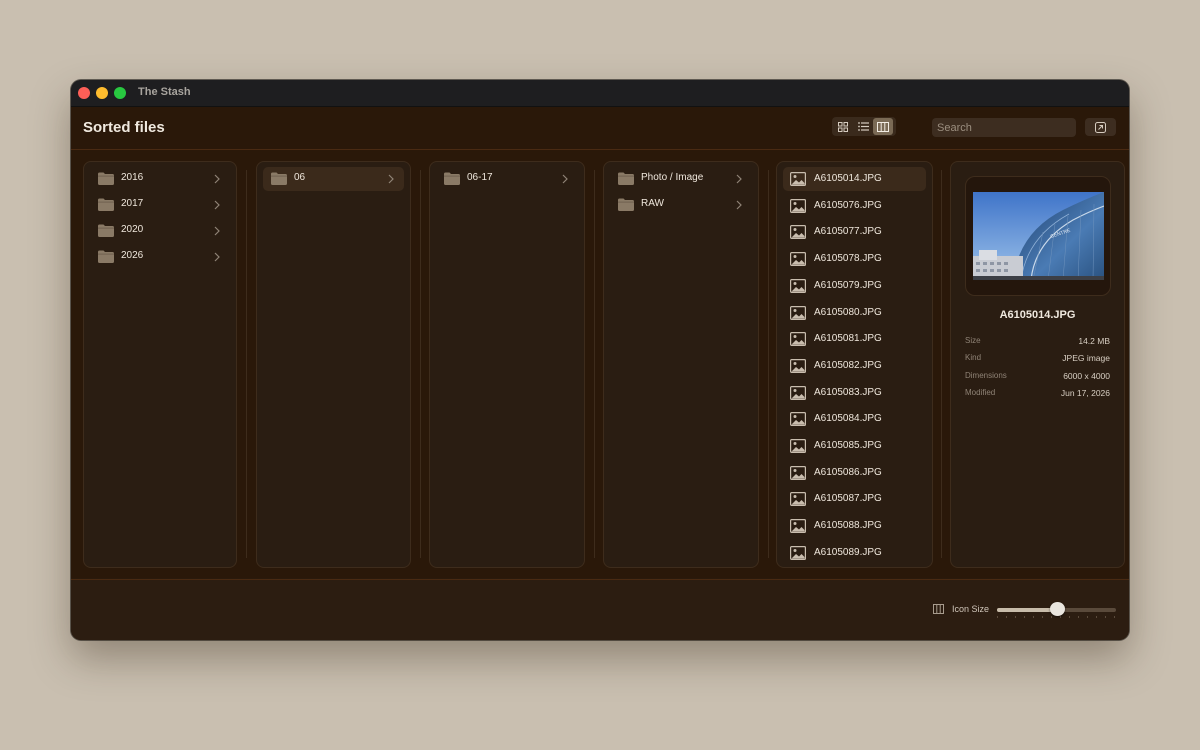 The width and height of the screenshot is (1200, 750). Describe the element at coordinates (333, 179) in the screenshot. I see `folder-row-06: 06` at that location.